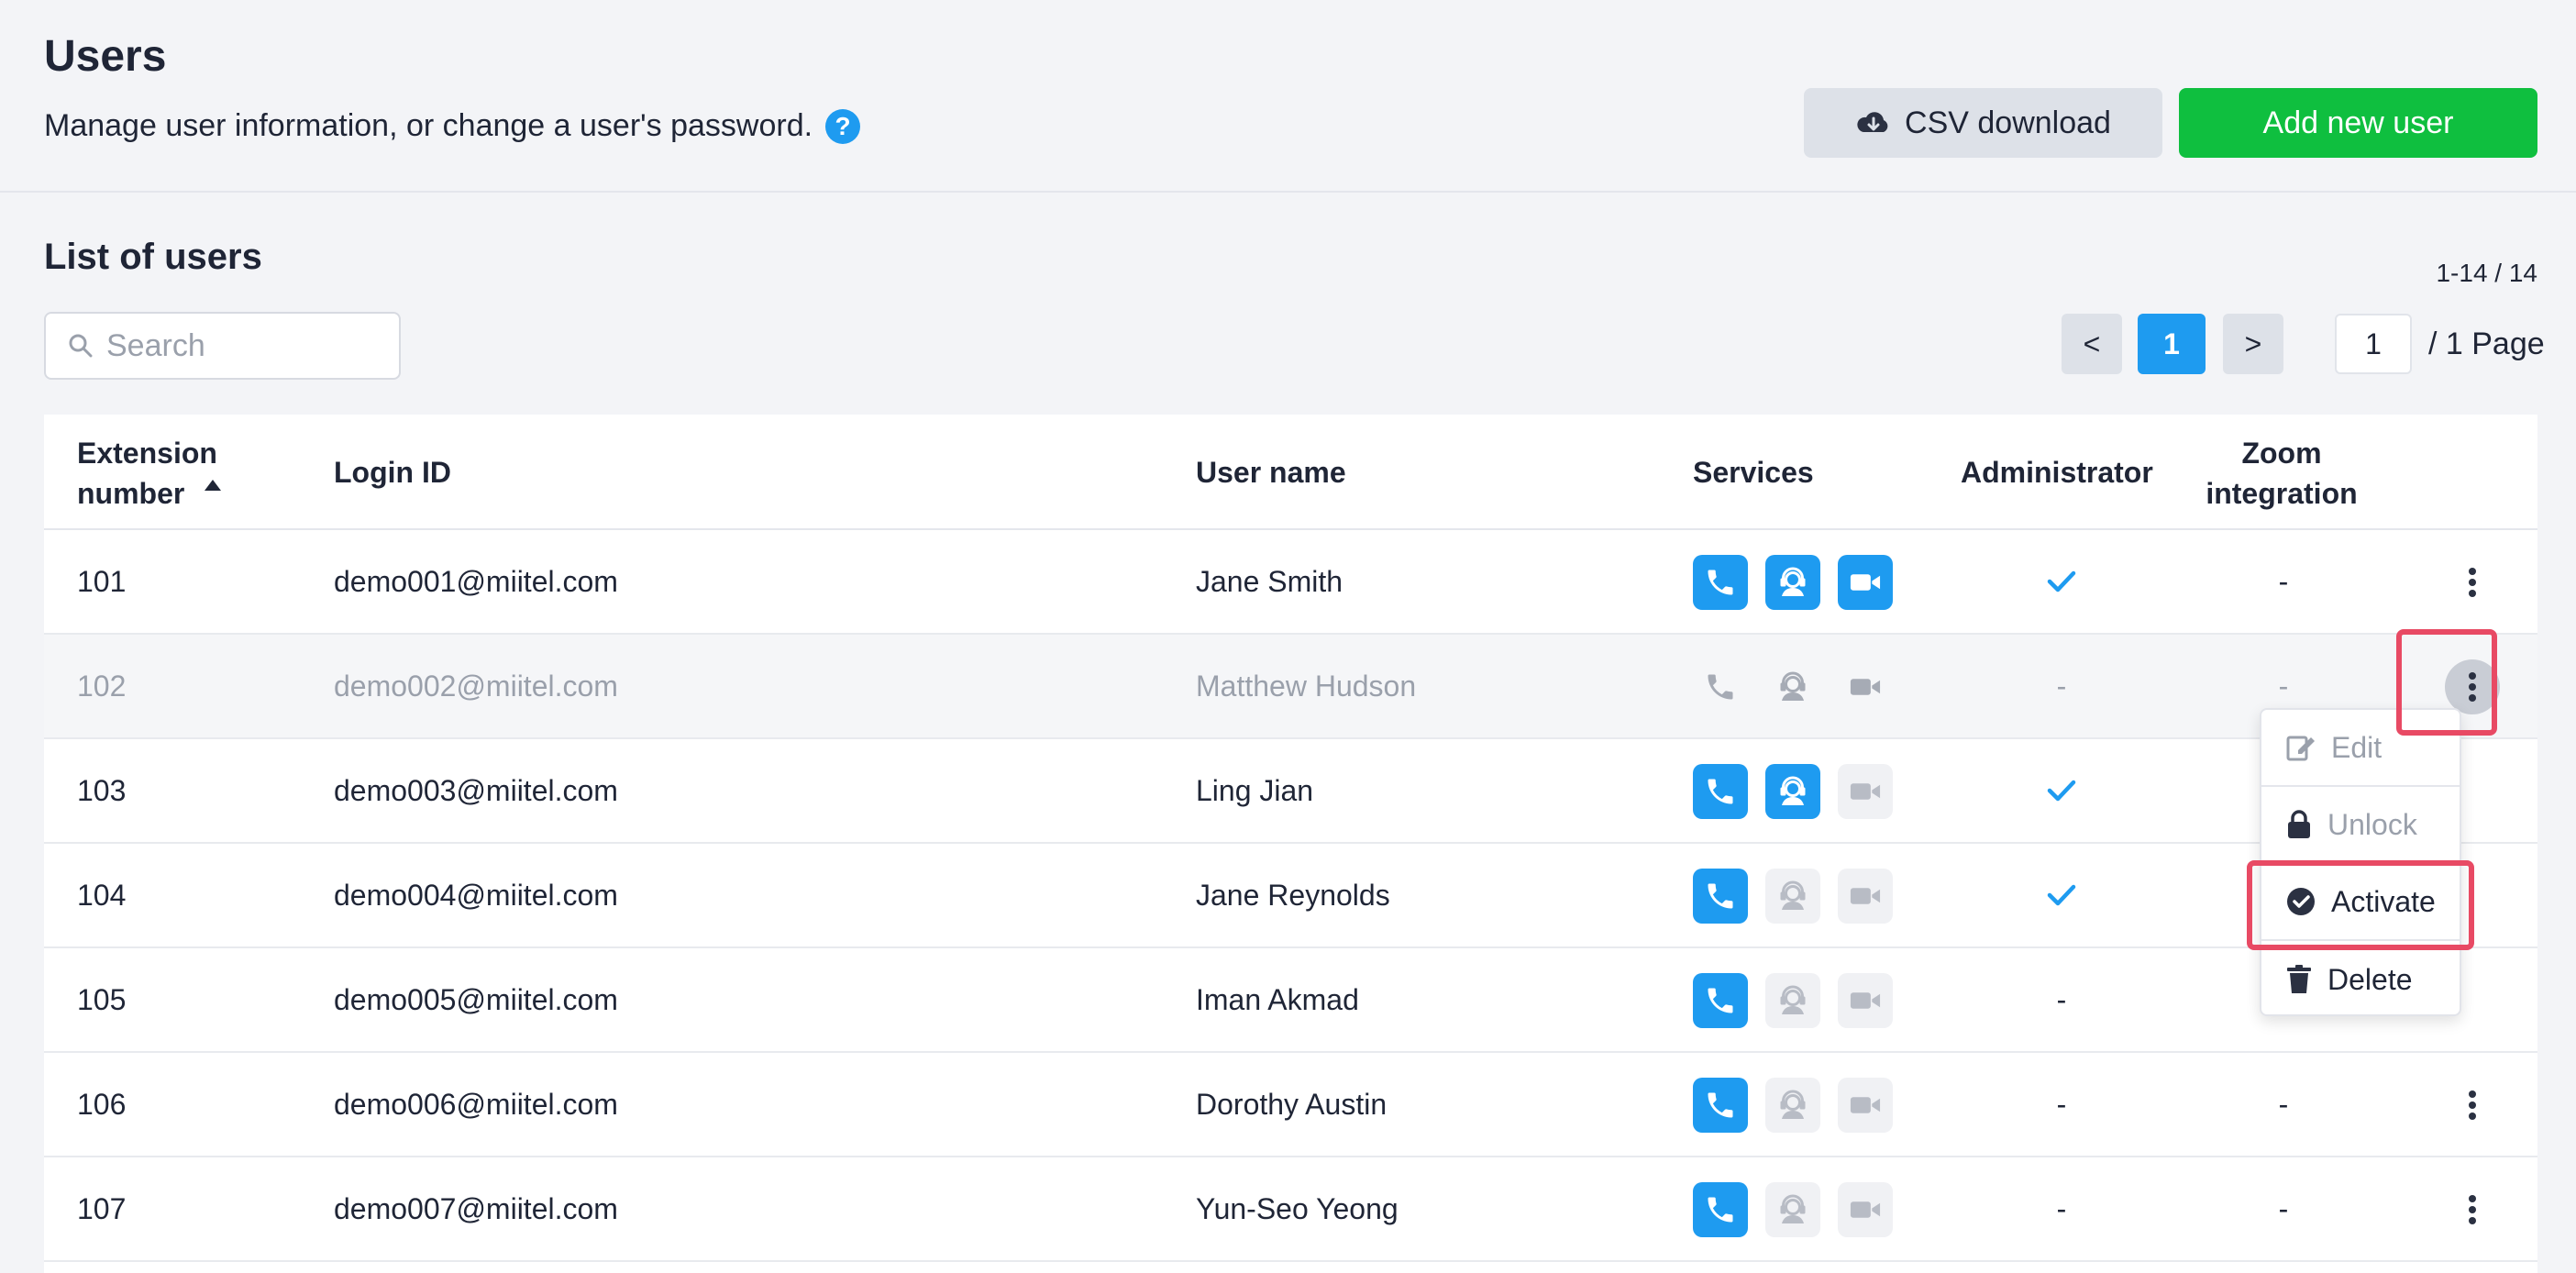 The image size is (2576, 1273). I want to click on search-box, so click(222, 346).